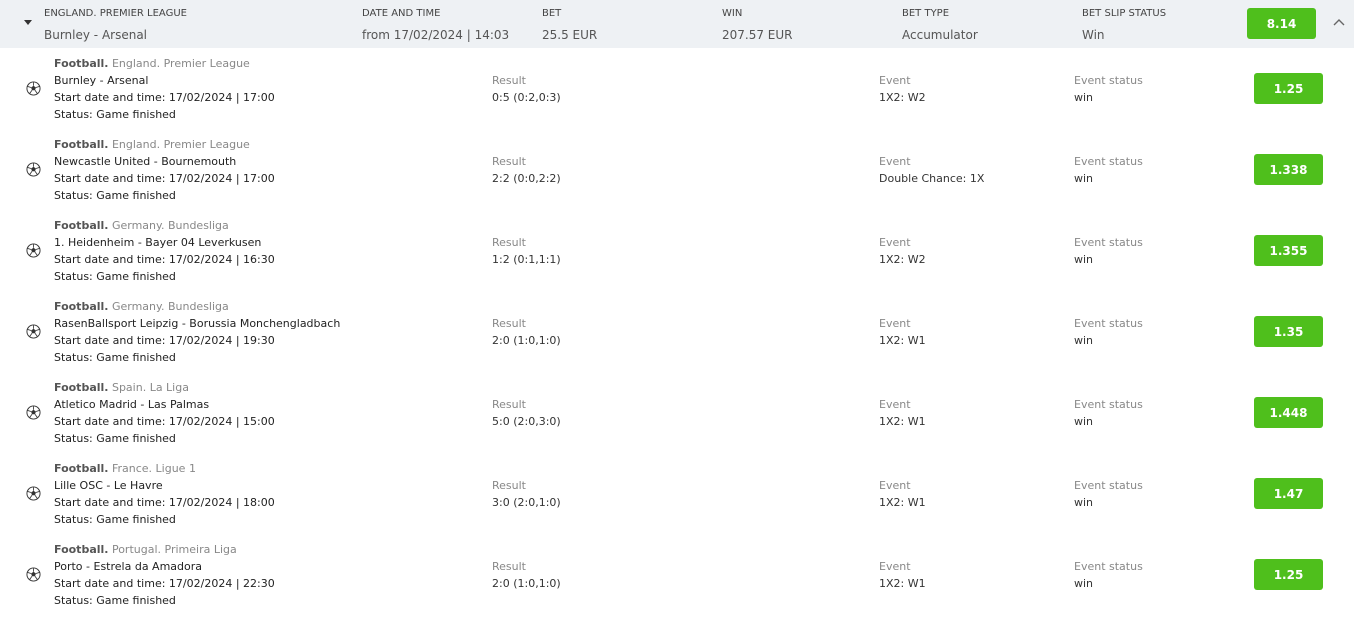 This screenshot has height=622, width=1354. I want to click on event-odds-button: 1.47, so click(1288, 493).